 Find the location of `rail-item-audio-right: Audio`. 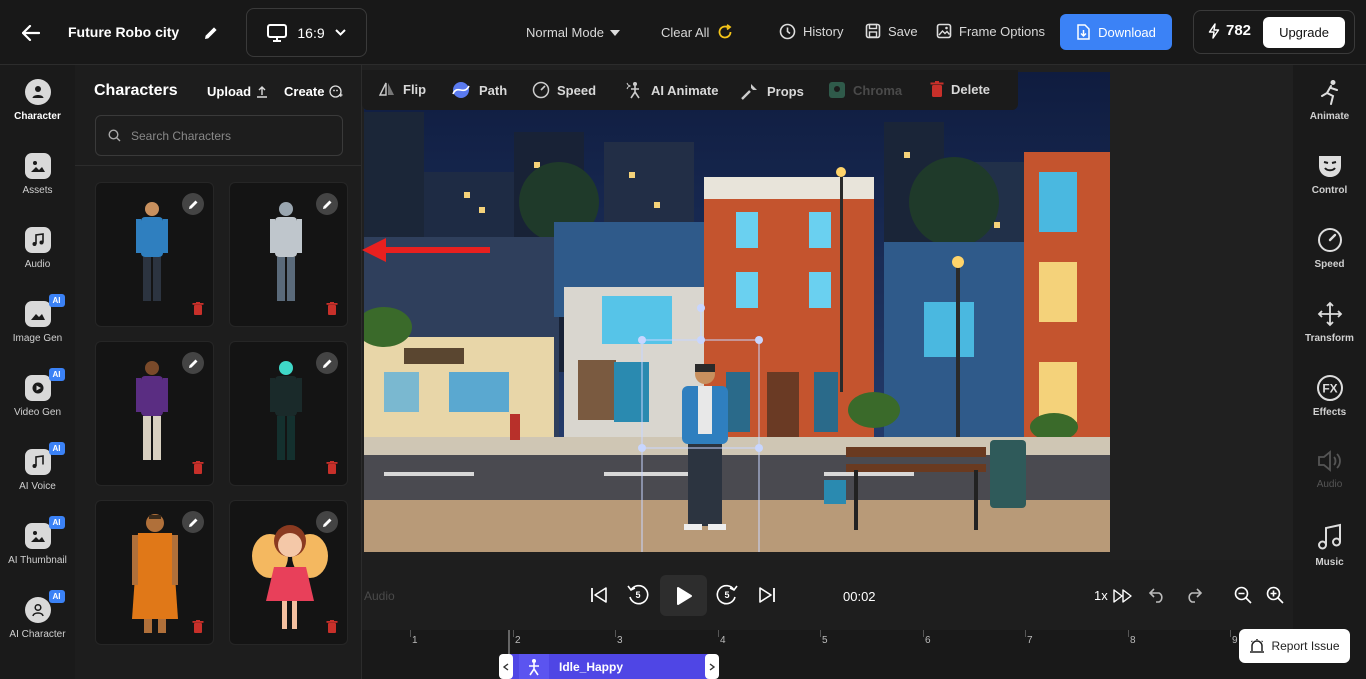

rail-item-audio-right: Audio is located at coordinates (1329, 469).